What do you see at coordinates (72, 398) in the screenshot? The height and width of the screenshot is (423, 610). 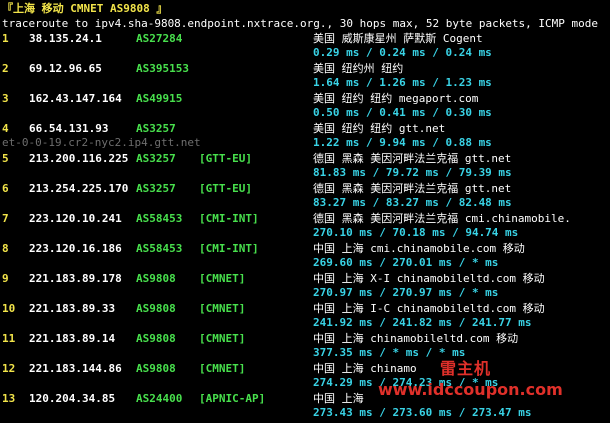 I see `hop-ip: 120.204.34.85` at bounding box center [72, 398].